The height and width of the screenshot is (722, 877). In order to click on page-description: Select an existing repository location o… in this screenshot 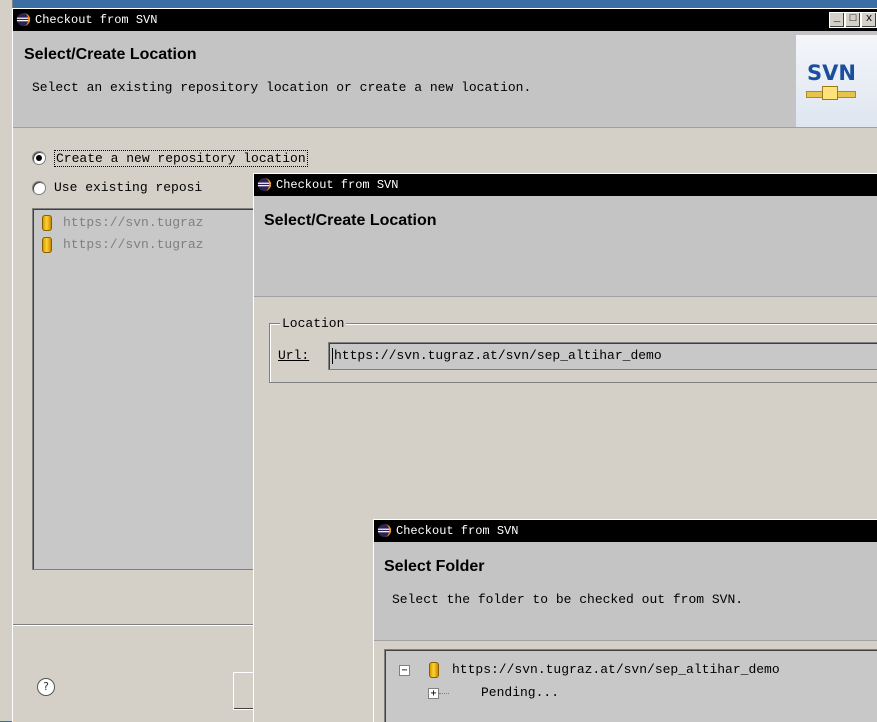, I will do `click(282, 87)`.